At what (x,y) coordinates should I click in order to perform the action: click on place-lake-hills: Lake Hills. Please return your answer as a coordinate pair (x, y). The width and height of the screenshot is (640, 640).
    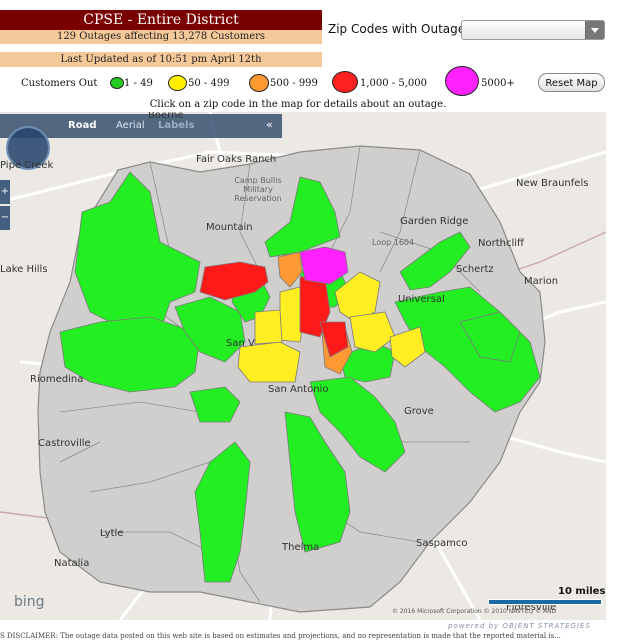
    Looking at the image, I should click on (24, 269).